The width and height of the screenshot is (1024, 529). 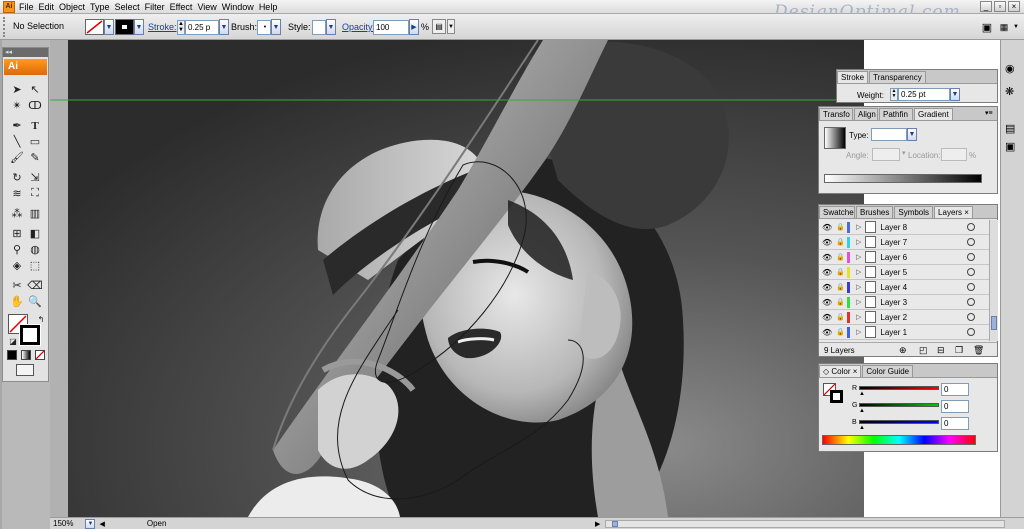 What do you see at coordinates (35, 105) in the screenshot?
I see `lasso-tool-icon: ↀ` at bounding box center [35, 105].